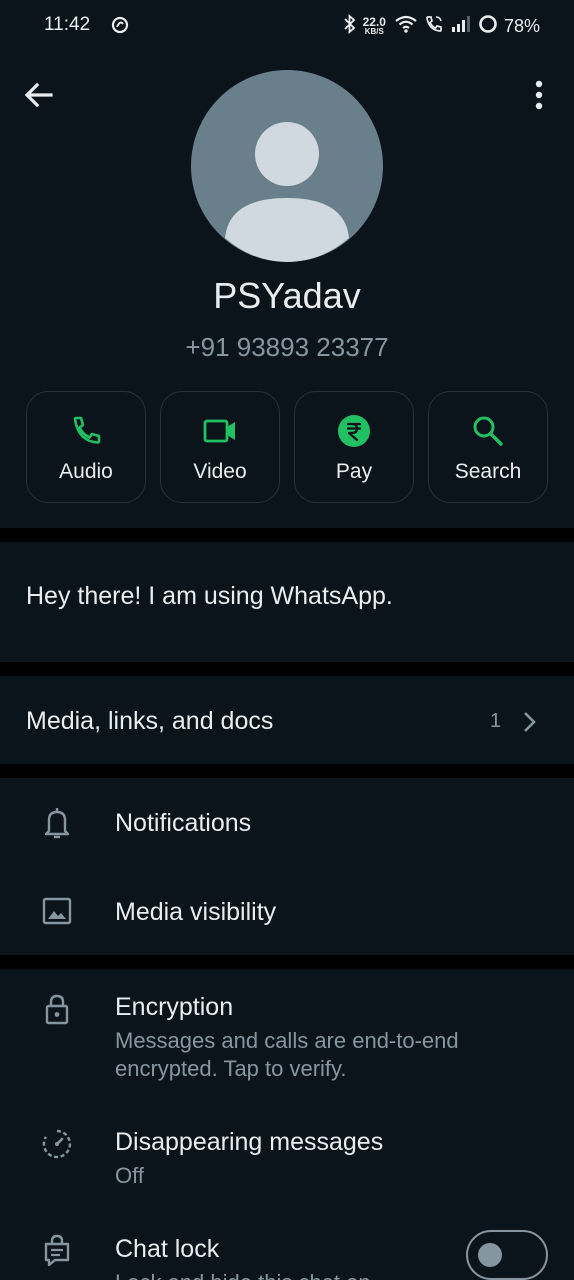  What do you see at coordinates (287, 823) in the screenshot?
I see `notifications-row: Notifications` at bounding box center [287, 823].